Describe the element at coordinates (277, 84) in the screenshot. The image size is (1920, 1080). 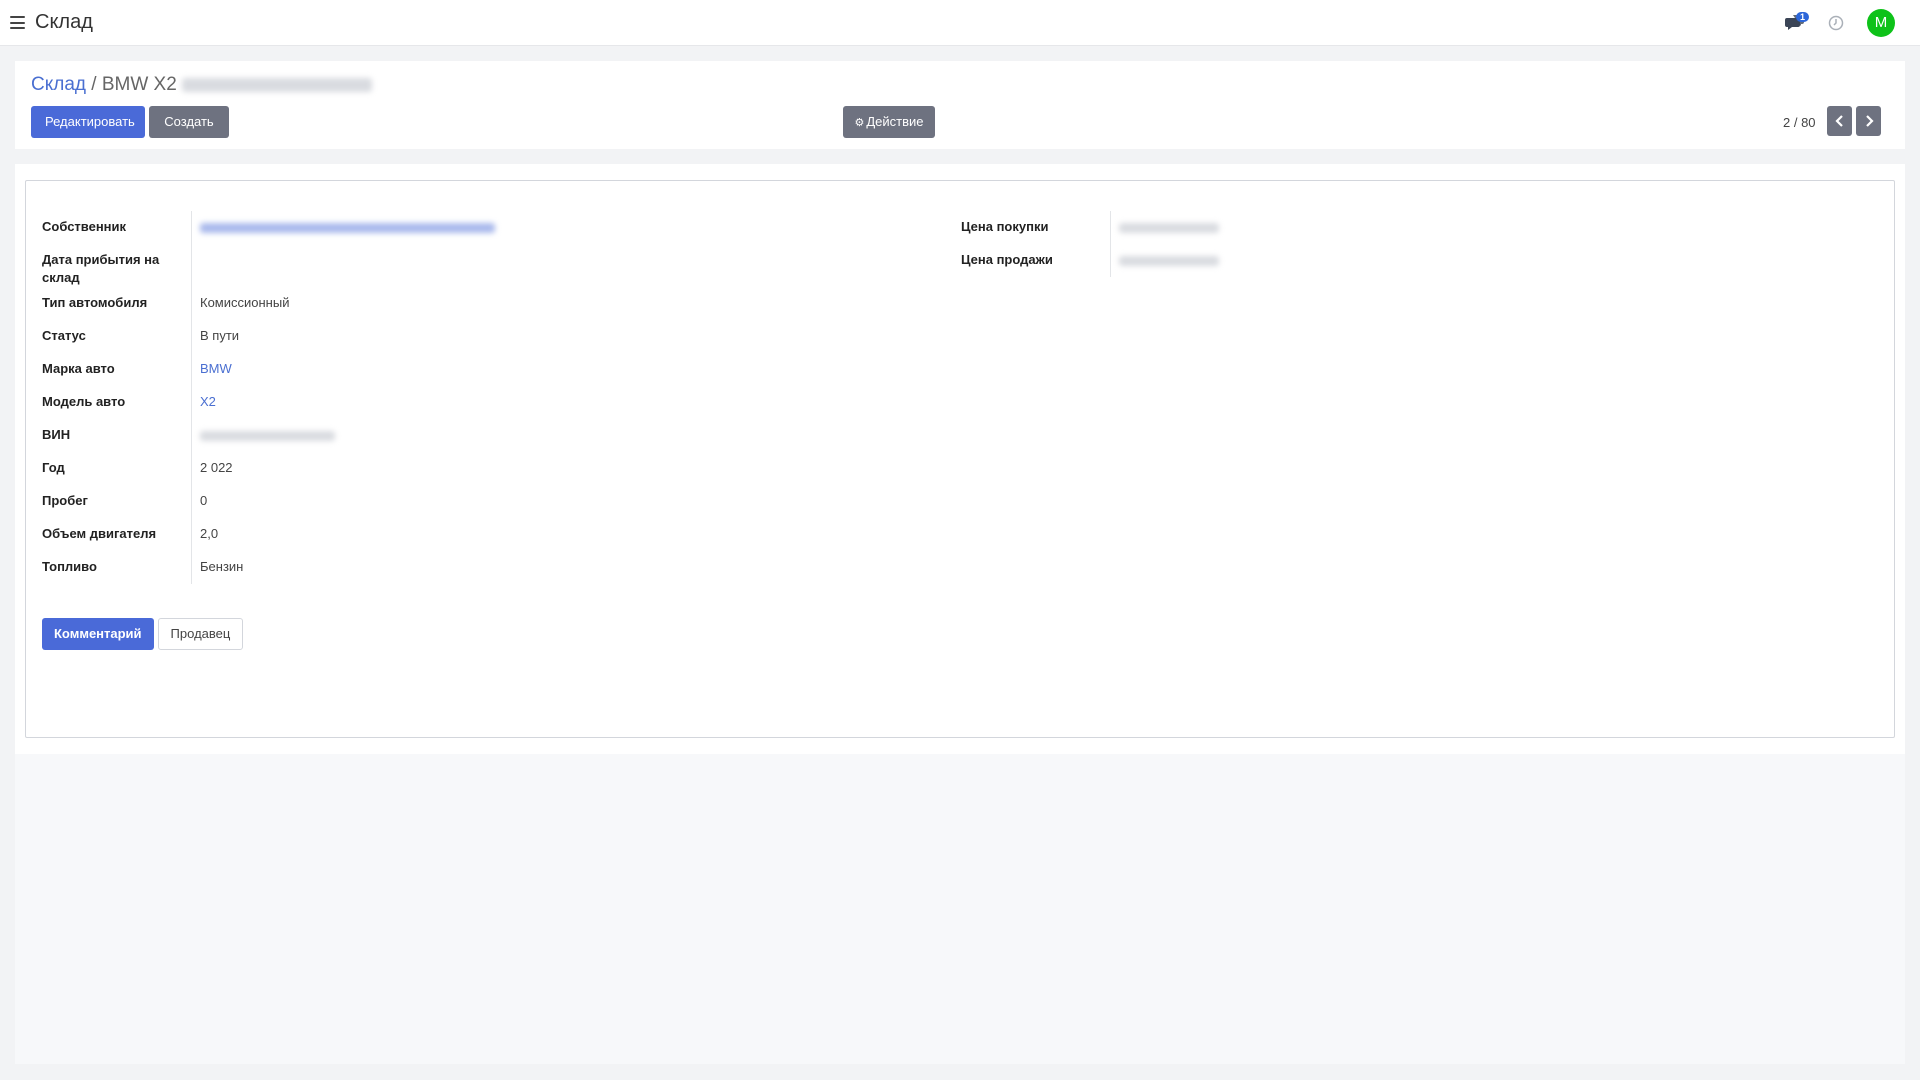
I see `breadcrumb-blurred-vin` at that location.